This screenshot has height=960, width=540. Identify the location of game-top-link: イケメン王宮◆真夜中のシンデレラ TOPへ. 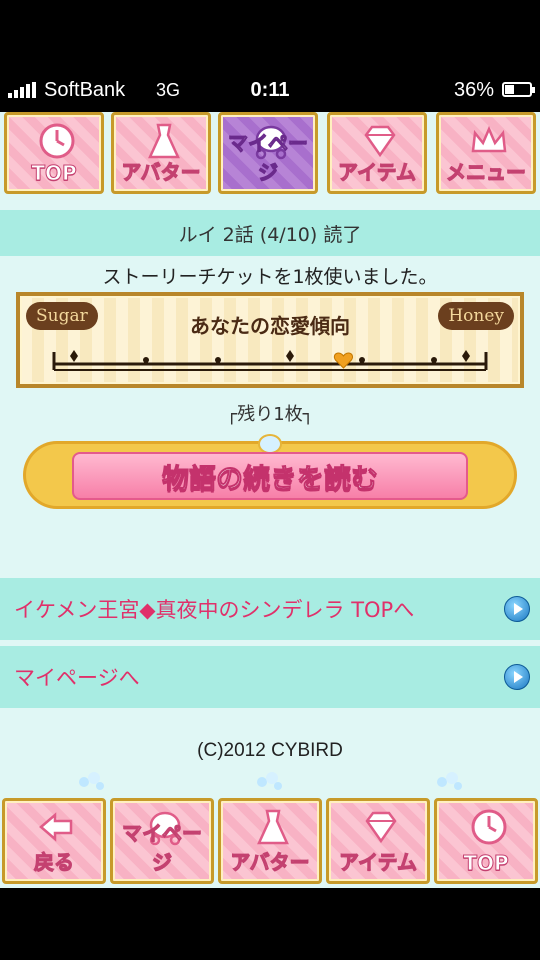
(270, 609).